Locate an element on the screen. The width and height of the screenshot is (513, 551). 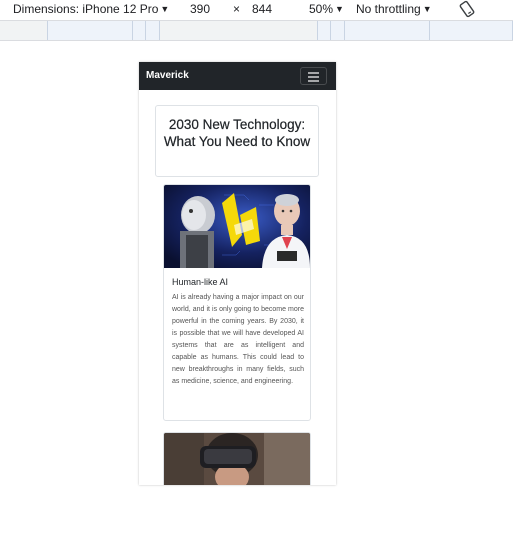
navbar: Maverick is located at coordinates (237, 76).